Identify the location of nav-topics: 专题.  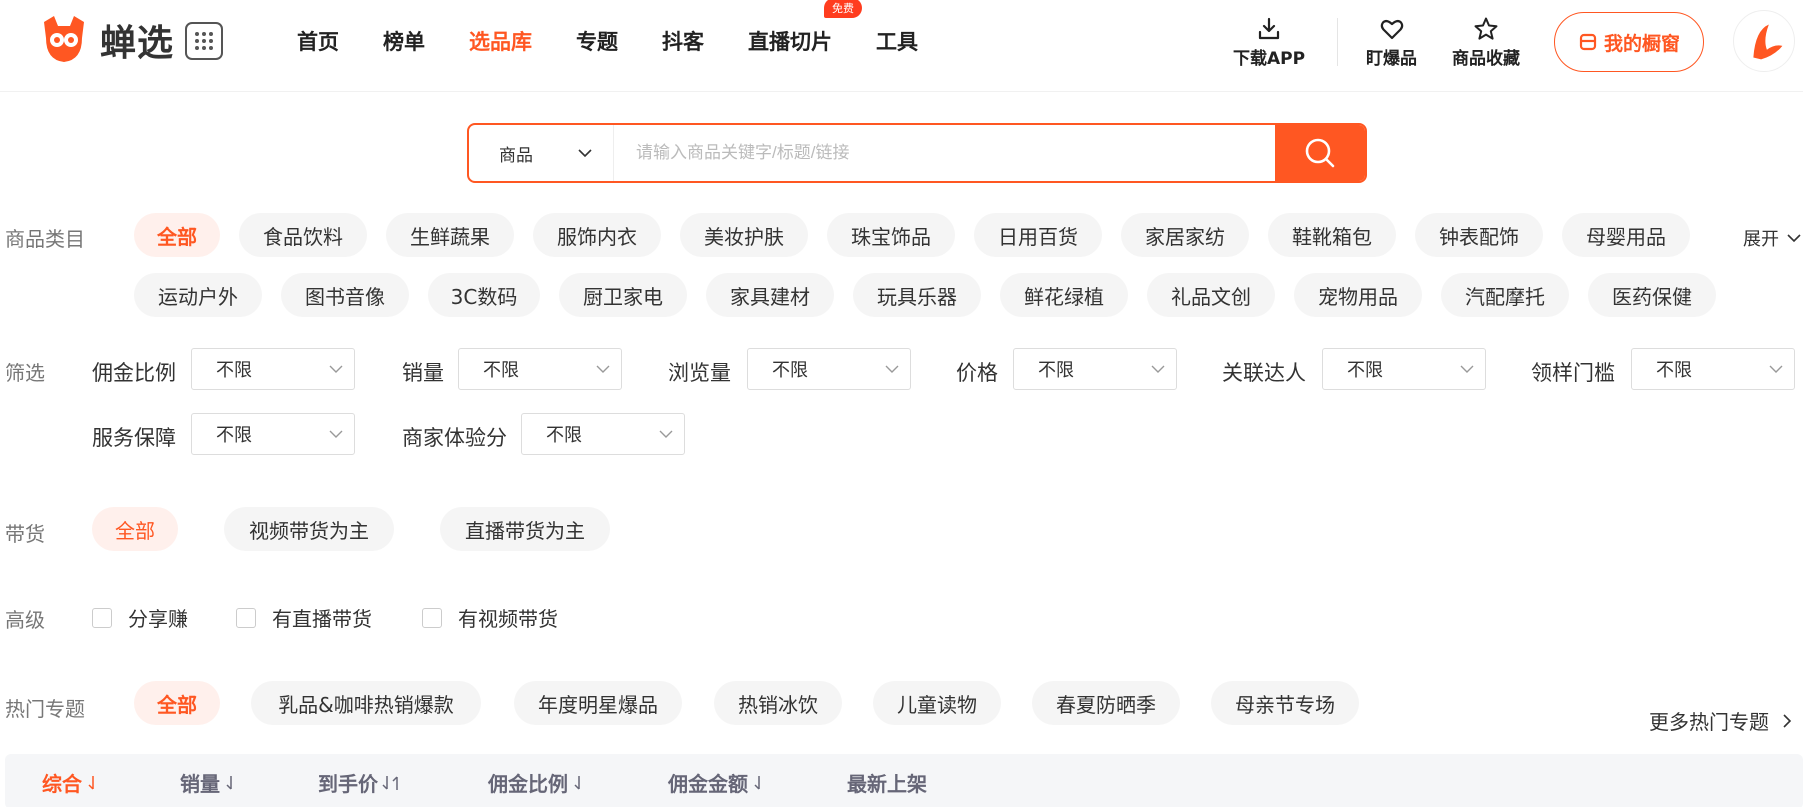
(597, 41).